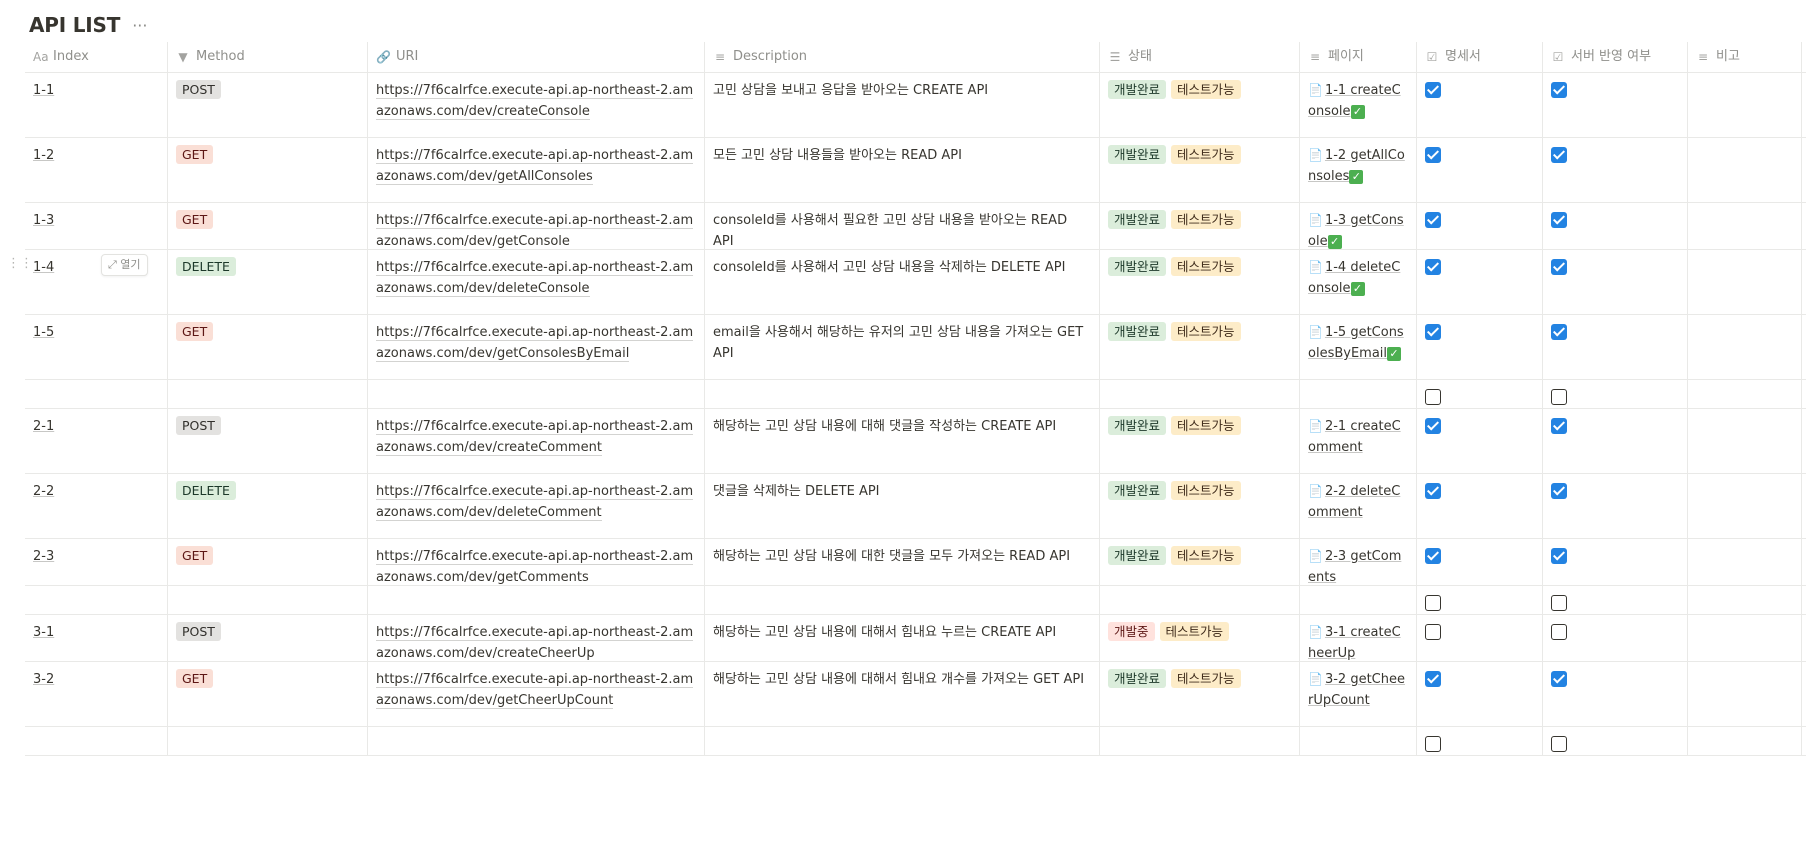  I want to click on column-header-server: ☑ 서버 반영 여부, so click(1615, 57).